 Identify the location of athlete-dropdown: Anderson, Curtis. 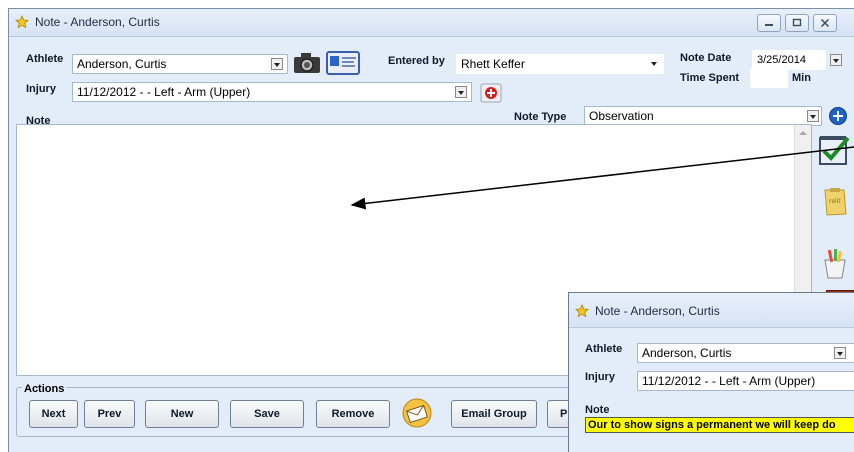
(180, 64).